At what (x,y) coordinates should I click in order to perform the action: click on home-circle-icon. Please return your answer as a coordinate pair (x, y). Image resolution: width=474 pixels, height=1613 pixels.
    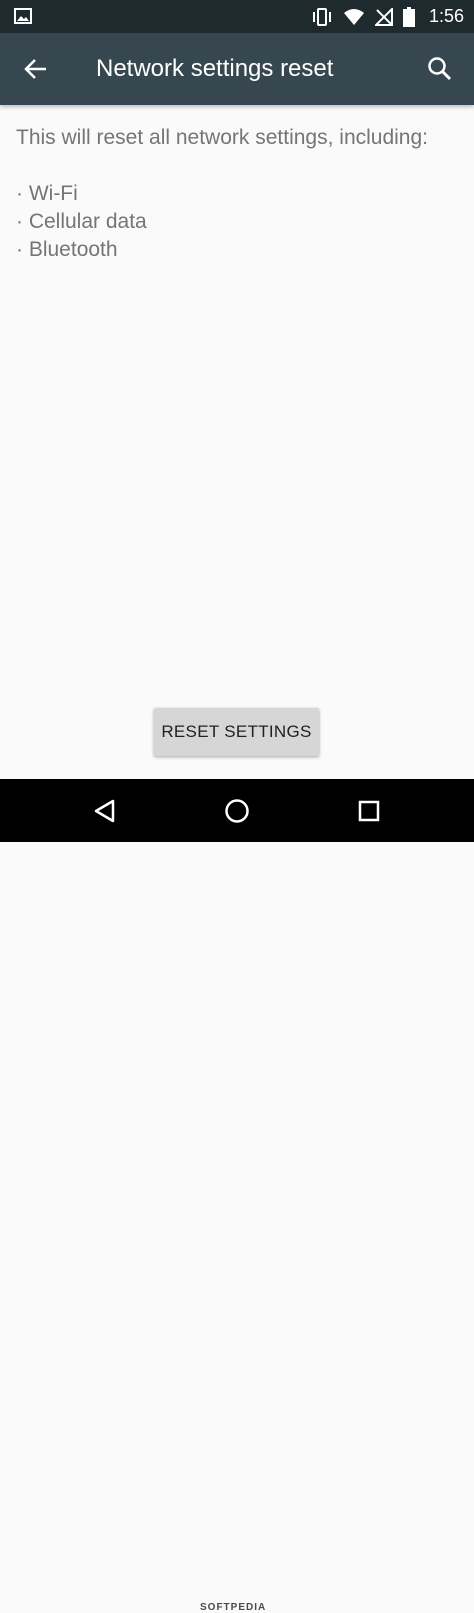
    Looking at the image, I should click on (237, 811).